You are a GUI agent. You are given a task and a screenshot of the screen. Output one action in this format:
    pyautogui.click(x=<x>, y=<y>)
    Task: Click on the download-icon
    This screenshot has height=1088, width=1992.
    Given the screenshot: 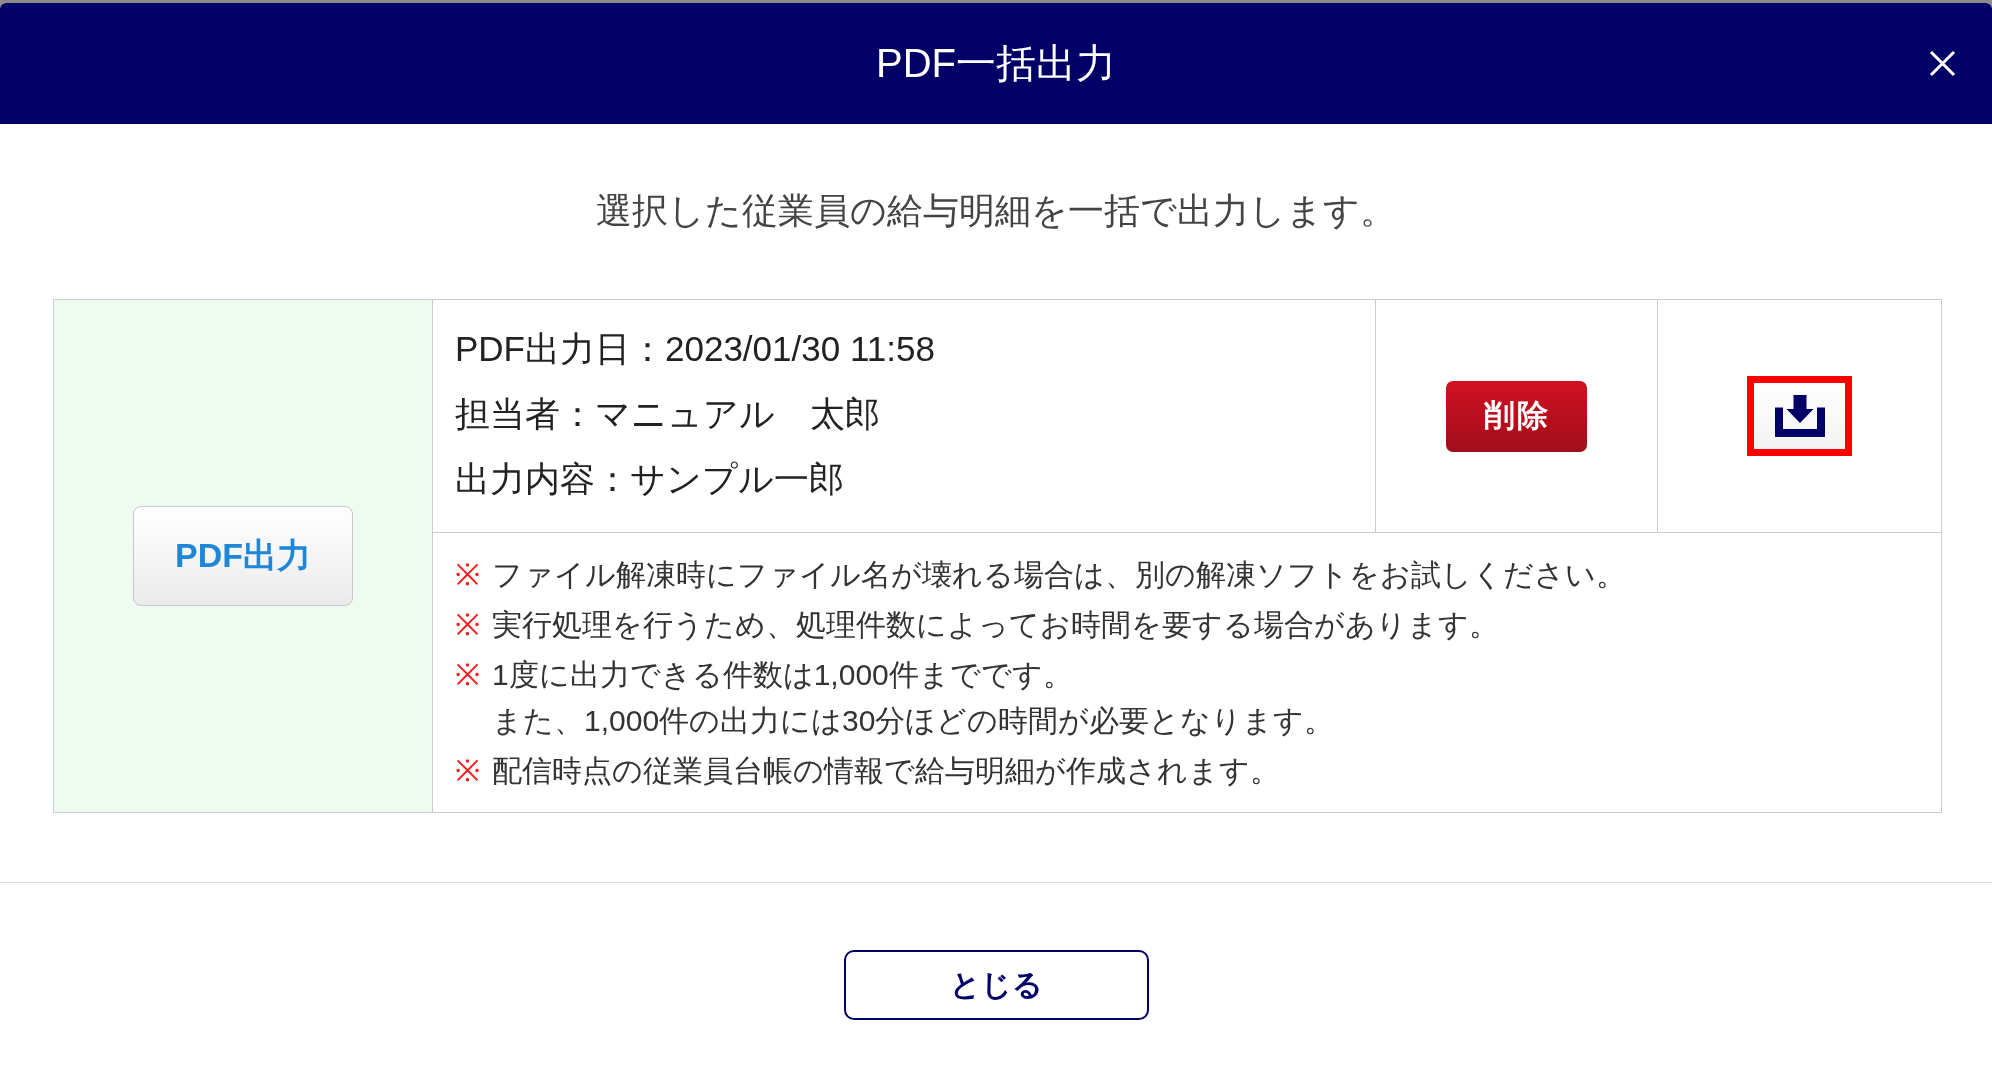 What is the action you would take?
    pyautogui.click(x=1799, y=416)
    